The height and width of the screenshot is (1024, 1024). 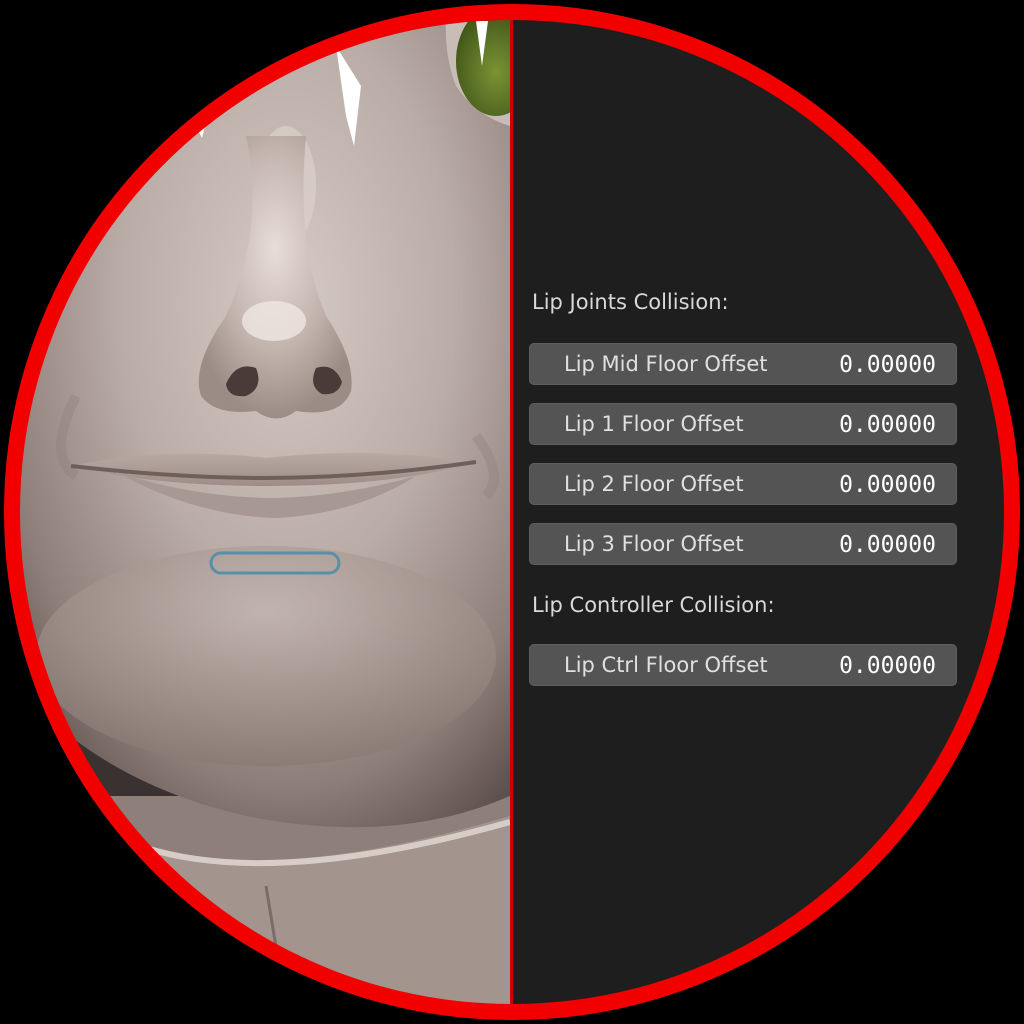 I want to click on field-label: Lip 3 Floor Offset, so click(x=654, y=544).